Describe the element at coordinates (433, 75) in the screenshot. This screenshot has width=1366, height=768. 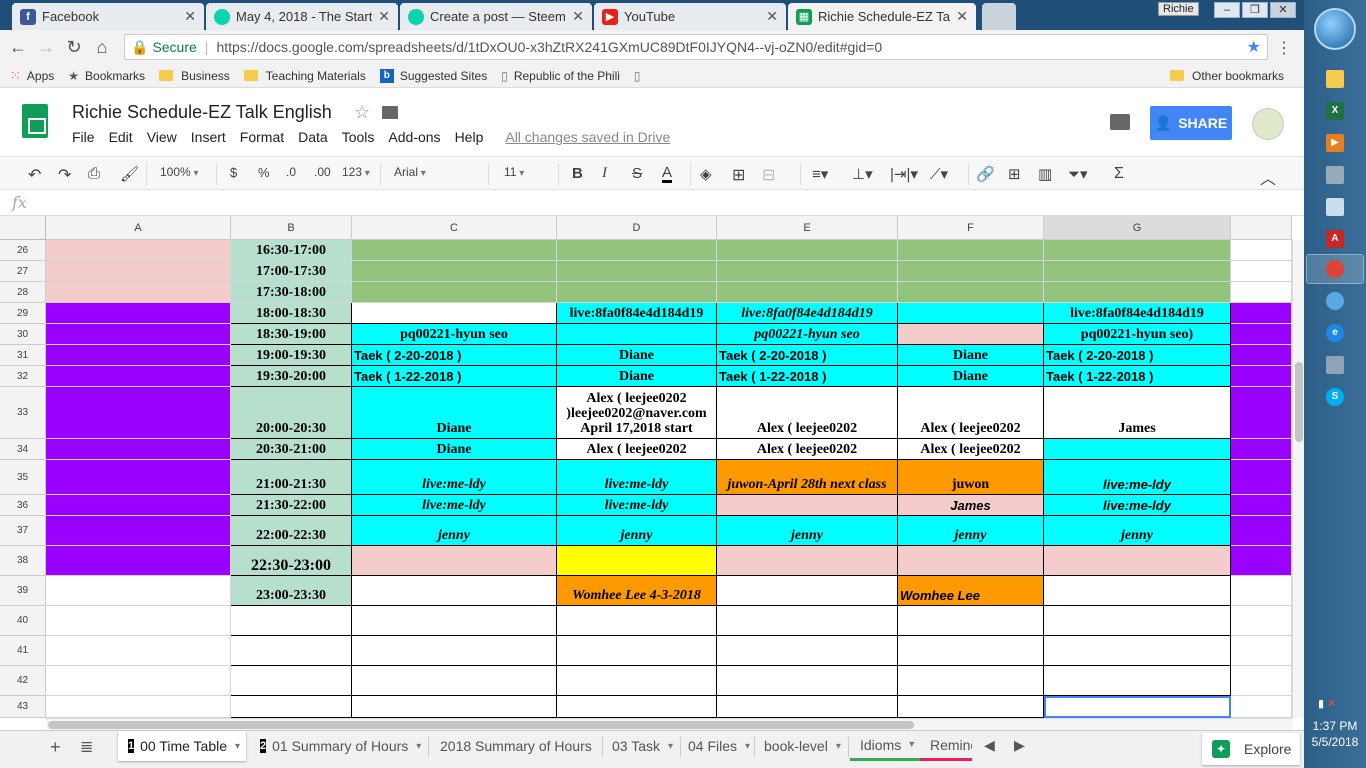
I see `bookmark-suggested: b Suggested Sites` at that location.